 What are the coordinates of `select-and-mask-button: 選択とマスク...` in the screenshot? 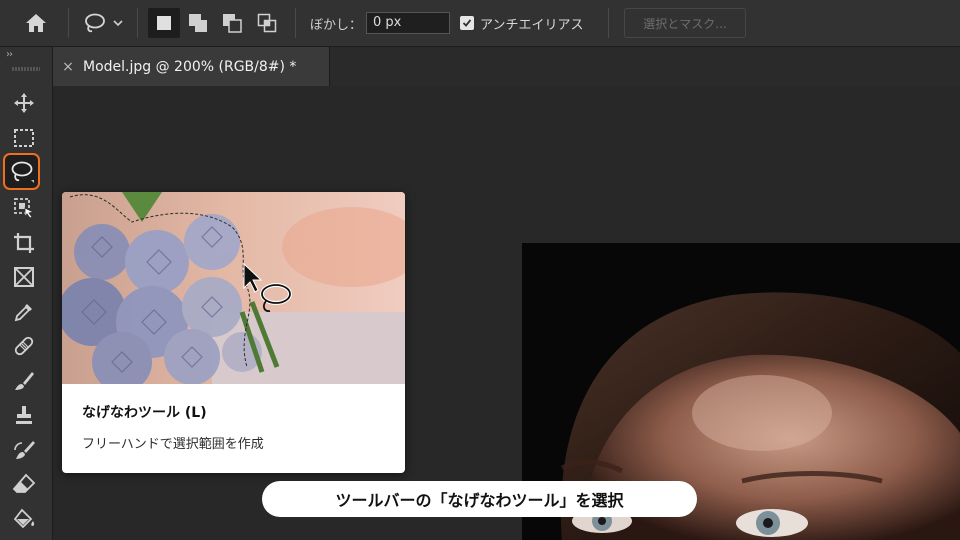 It's located at (685, 23).